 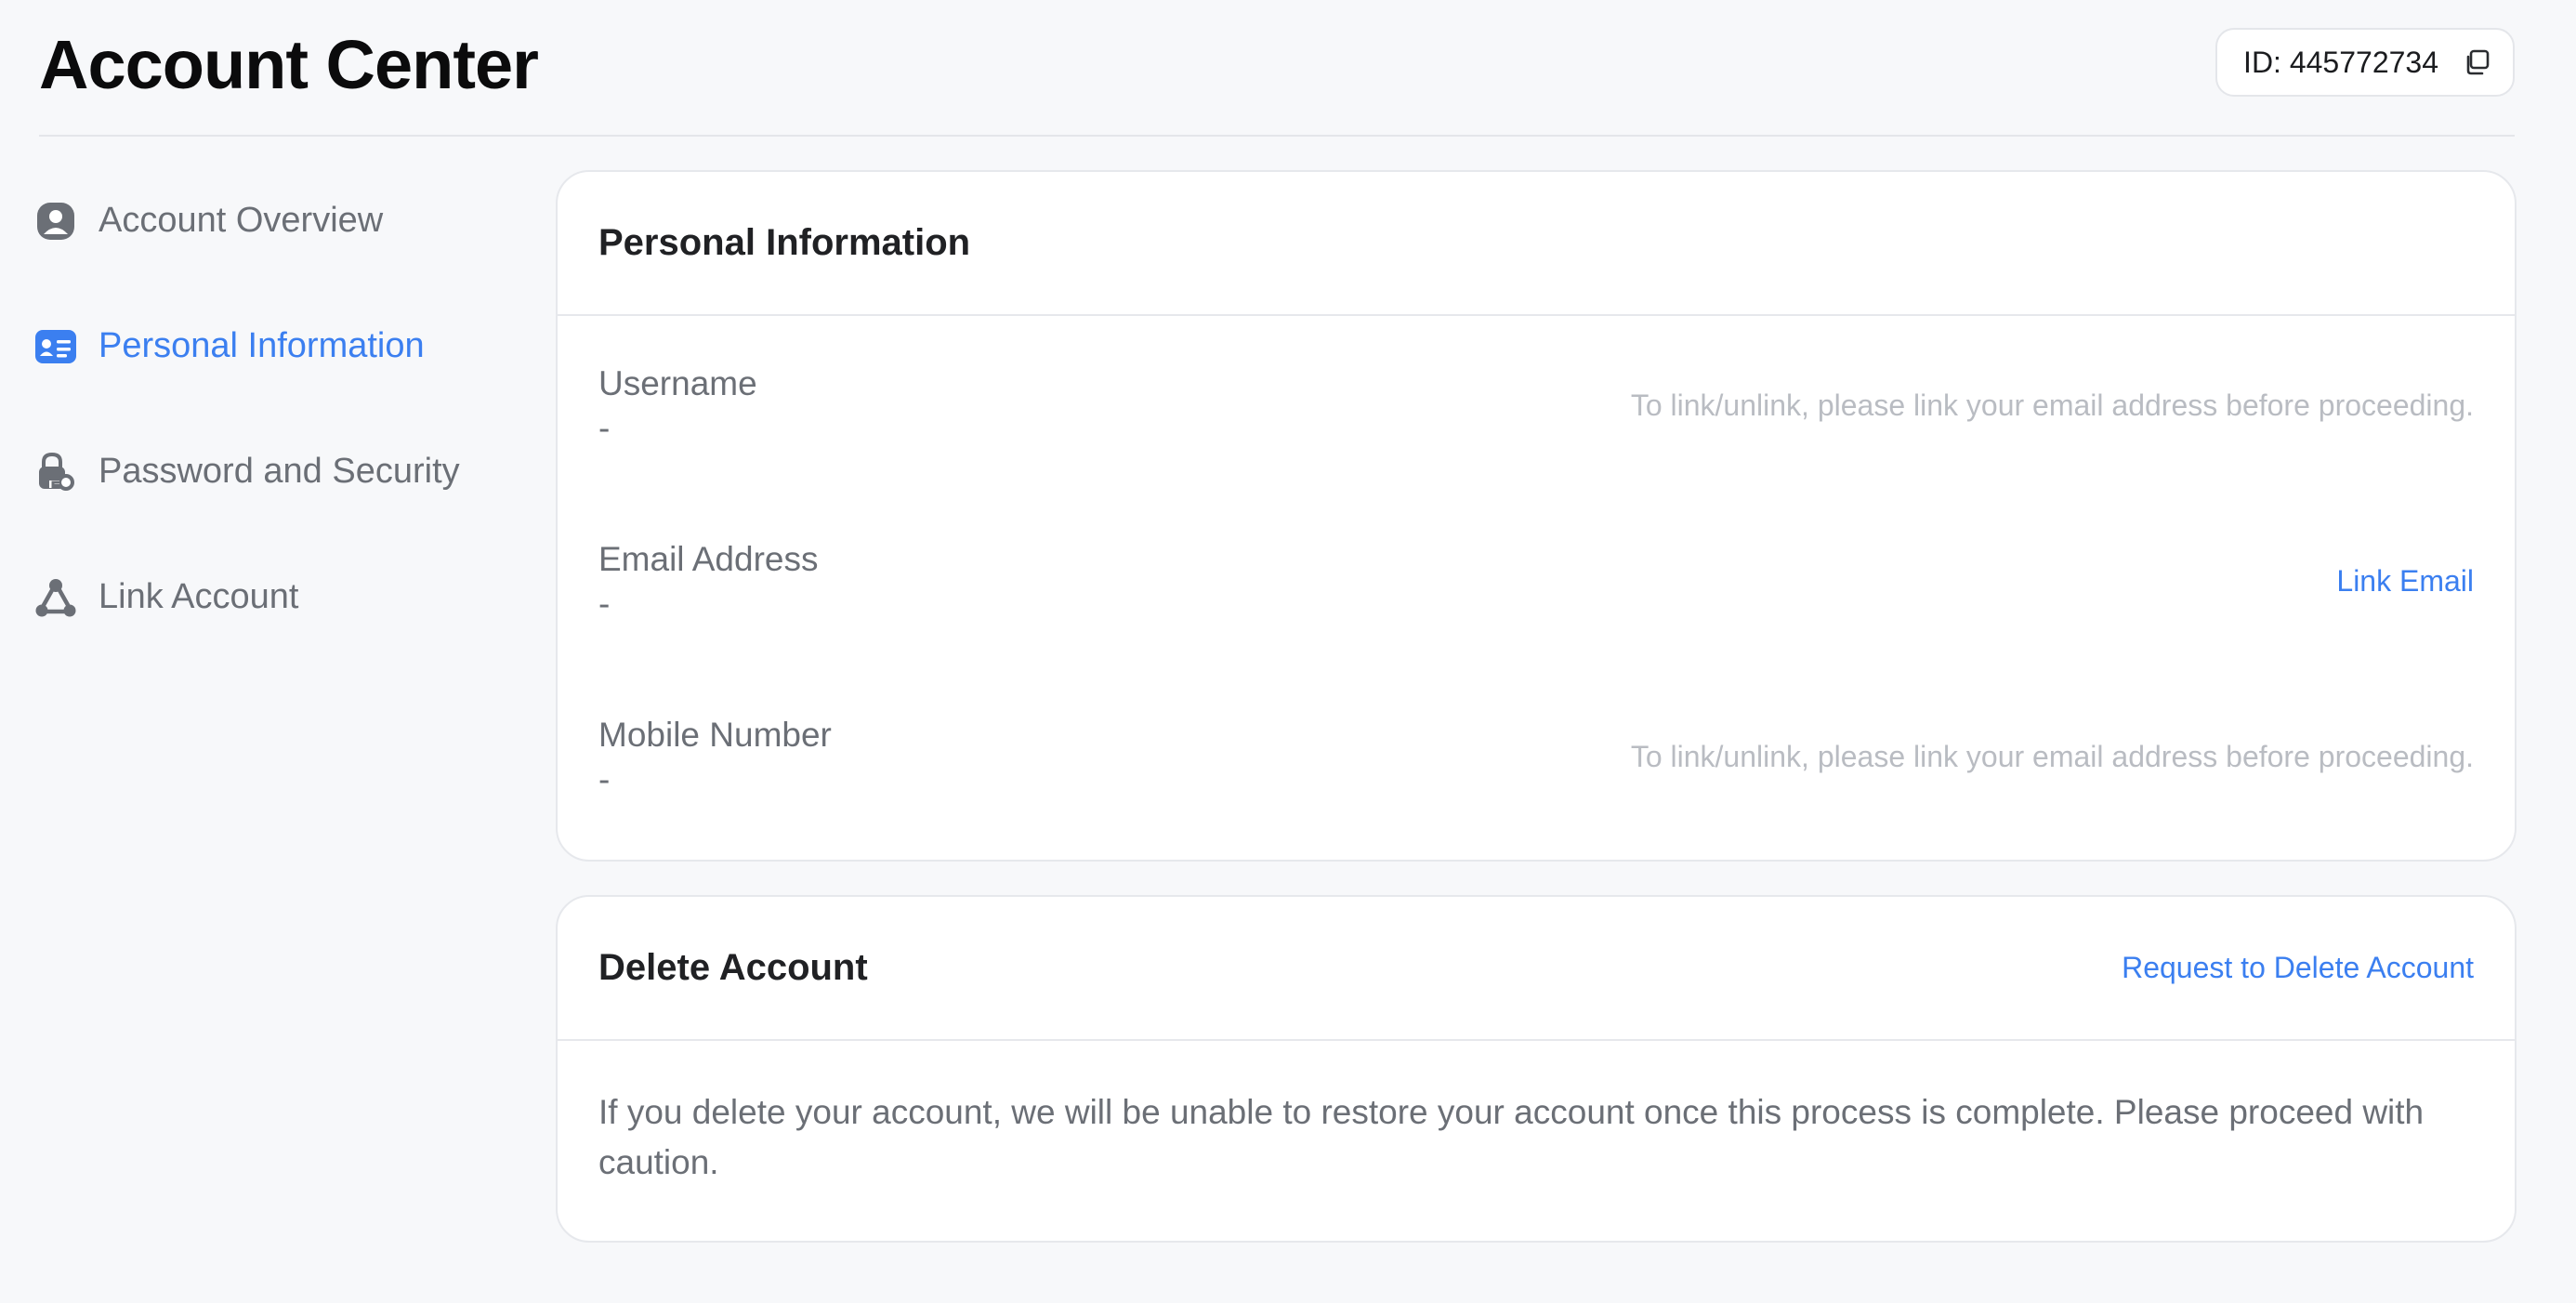 What do you see at coordinates (262, 345) in the screenshot?
I see `sidebar-item-label: Personal Information` at bounding box center [262, 345].